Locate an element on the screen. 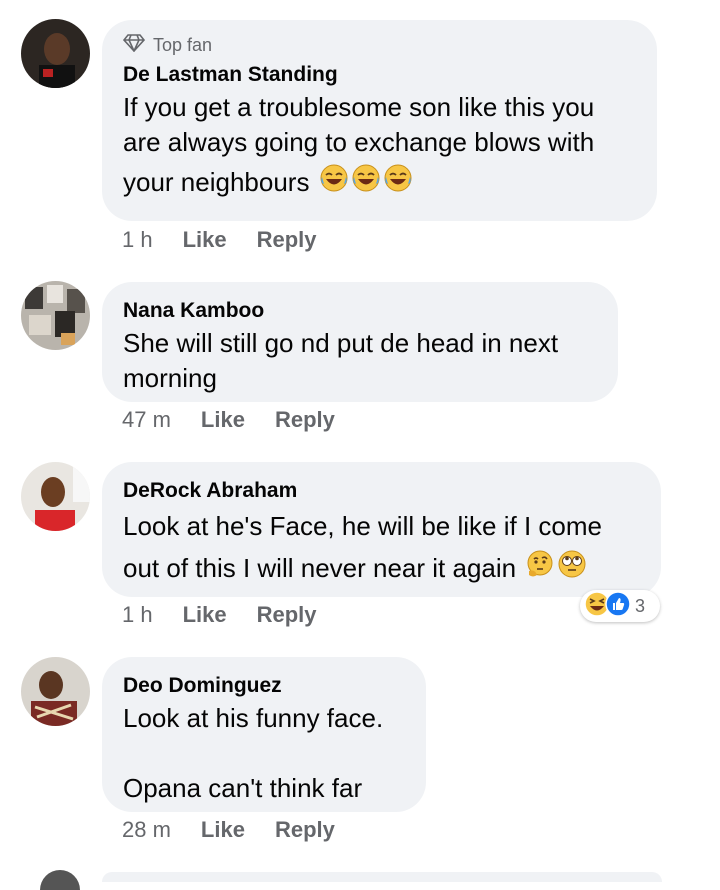 Image resolution: width=720 pixels, height=890 pixels. comment-author: Nana Kamboo is located at coordinates (359, 311).